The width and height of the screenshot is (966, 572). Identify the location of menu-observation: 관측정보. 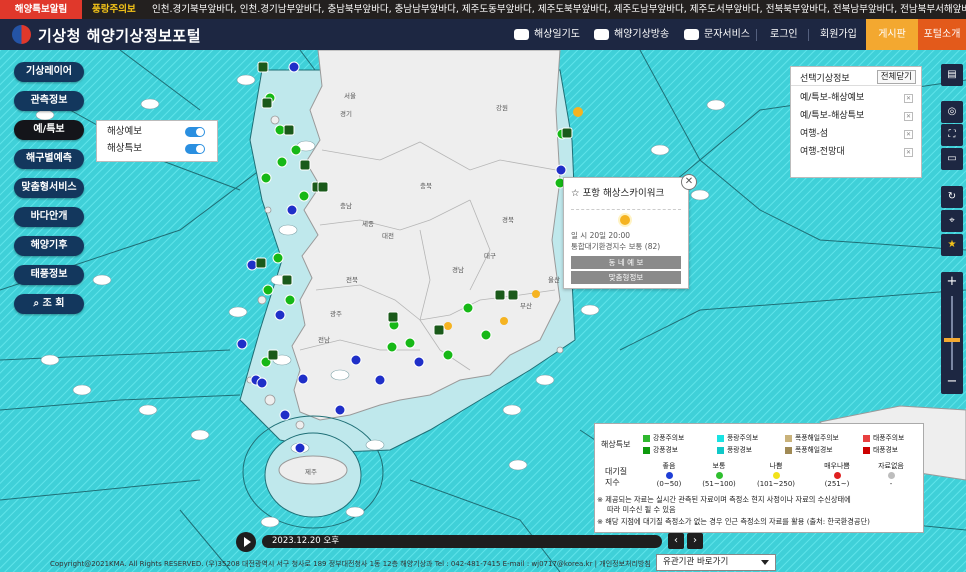
(49, 101).